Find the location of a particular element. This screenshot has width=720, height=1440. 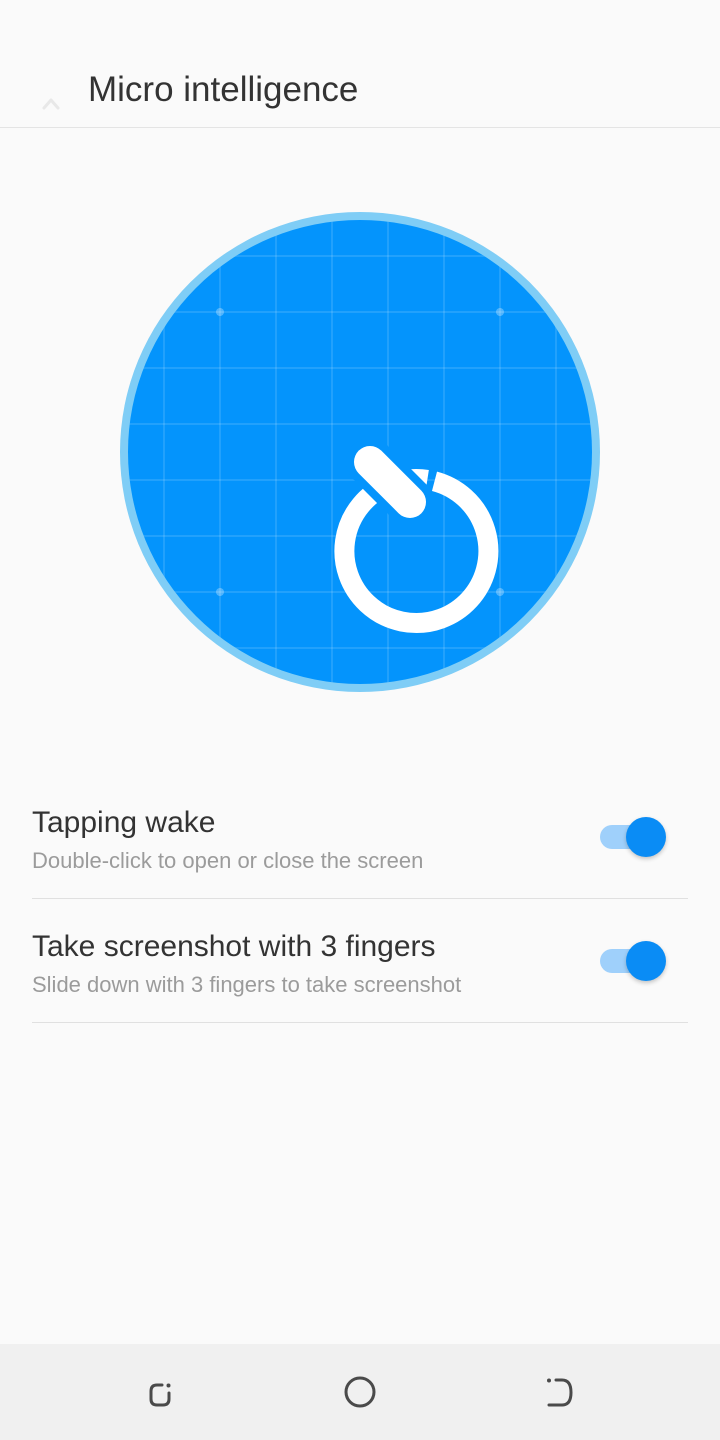

tapping-wake-toggle is located at coordinates (634, 837).